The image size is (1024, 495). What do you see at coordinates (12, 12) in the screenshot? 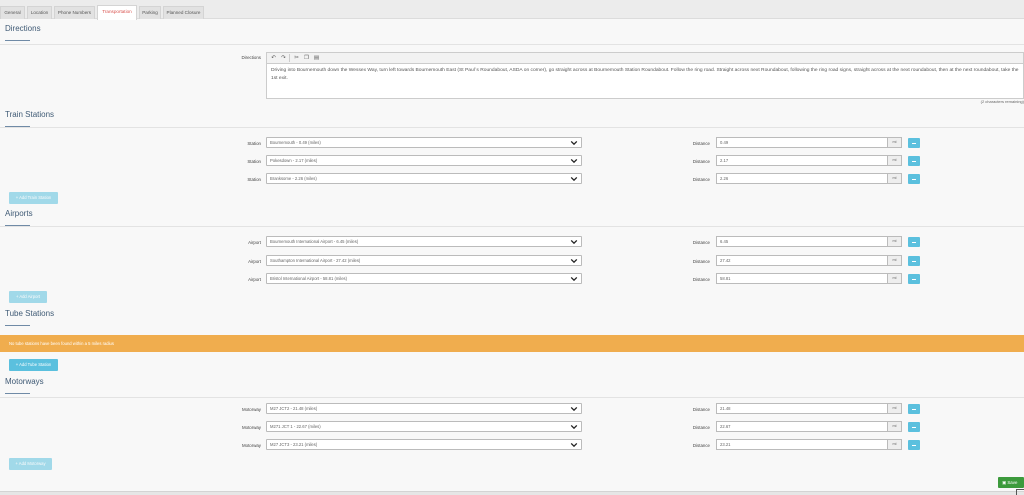
I see `tab-general: General` at bounding box center [12, 12].